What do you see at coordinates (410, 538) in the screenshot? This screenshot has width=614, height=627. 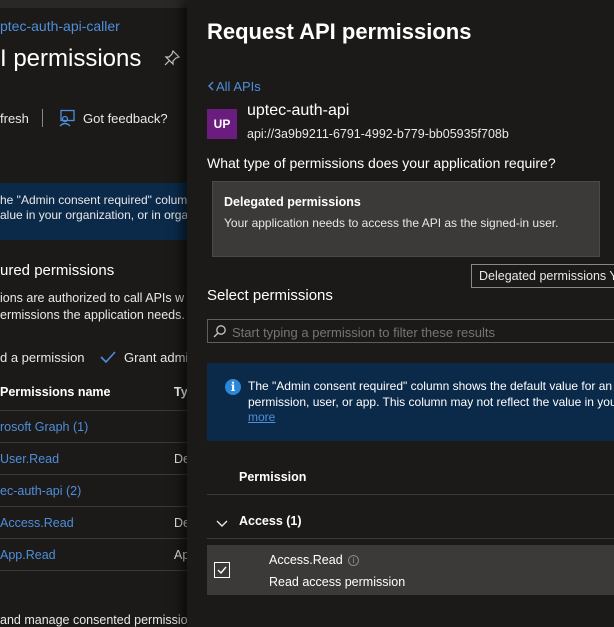 I see `group-divider` at bounding box center [410, 538].